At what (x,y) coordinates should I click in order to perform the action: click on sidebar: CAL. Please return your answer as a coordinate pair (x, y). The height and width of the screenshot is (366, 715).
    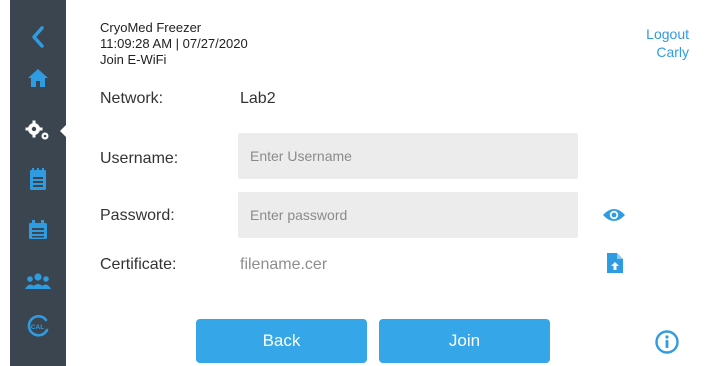
    Looking at the image, I should click on (38, 183).